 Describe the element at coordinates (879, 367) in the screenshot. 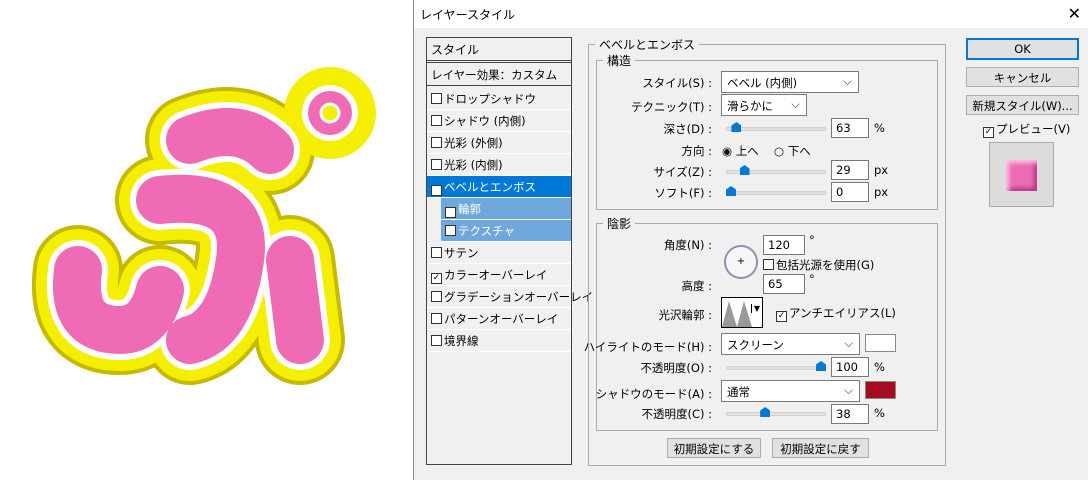

I see `hl-opacity-unit: %` at that location.